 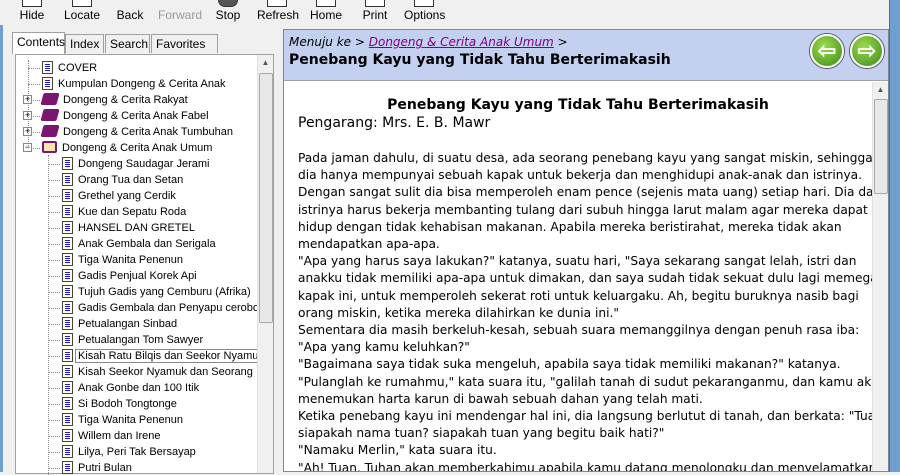 What do you see at coordinates (184, 43) in the screenshot?
I see `tab-favorites: Favorites` at bounding box center [184, 43].